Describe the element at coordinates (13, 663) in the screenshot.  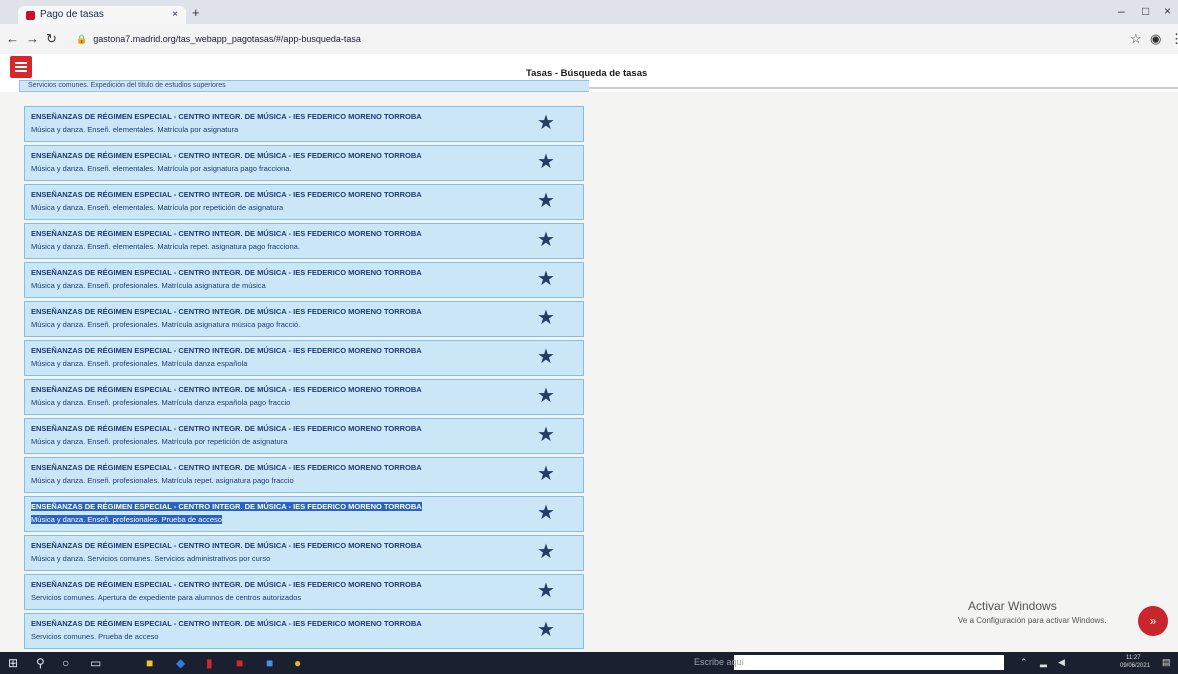
I see `windows-start-icon: ⊞` at that location.